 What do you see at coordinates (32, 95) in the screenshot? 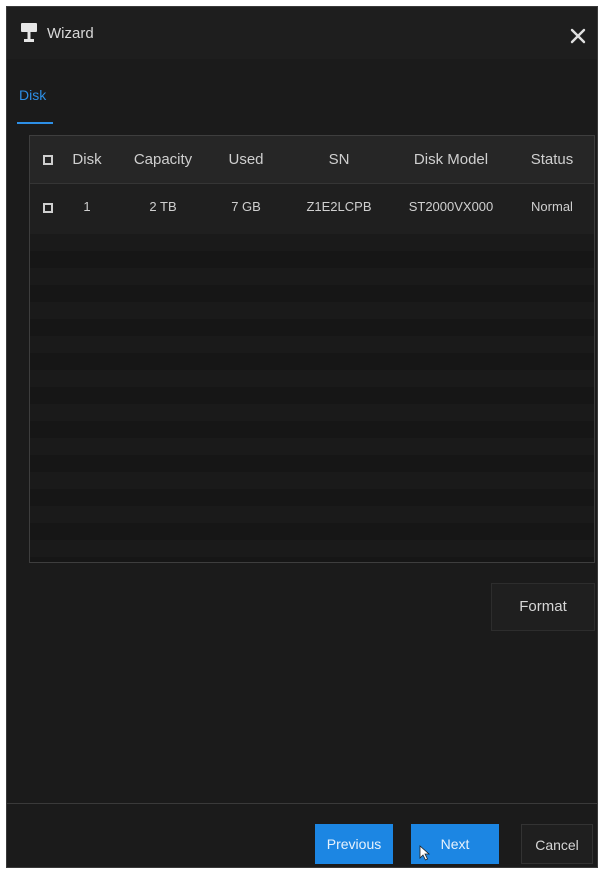
I see `tab-disk: Disk` at bounding box center [32, 95].